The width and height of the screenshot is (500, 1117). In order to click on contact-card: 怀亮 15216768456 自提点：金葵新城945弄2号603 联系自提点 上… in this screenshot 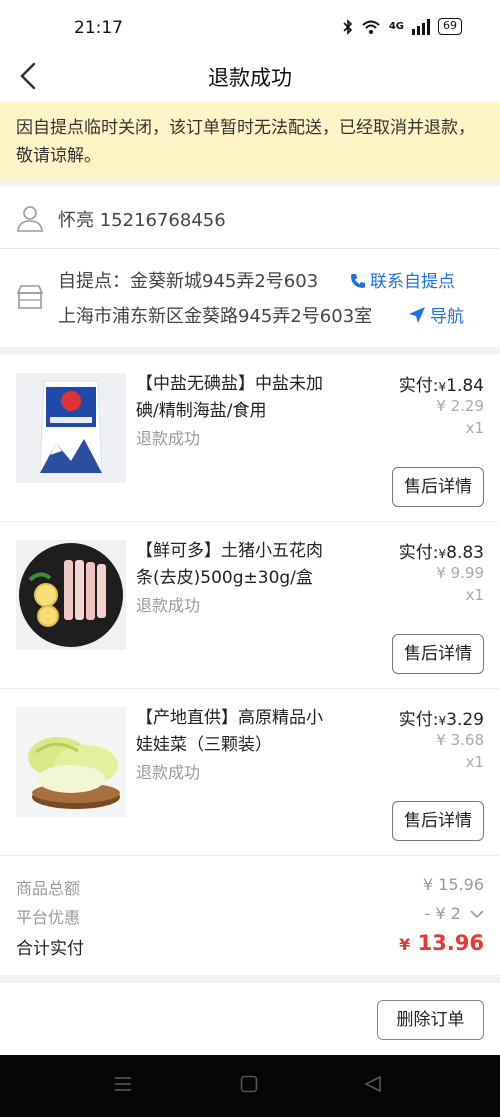, I will do `click(250, 267)`.